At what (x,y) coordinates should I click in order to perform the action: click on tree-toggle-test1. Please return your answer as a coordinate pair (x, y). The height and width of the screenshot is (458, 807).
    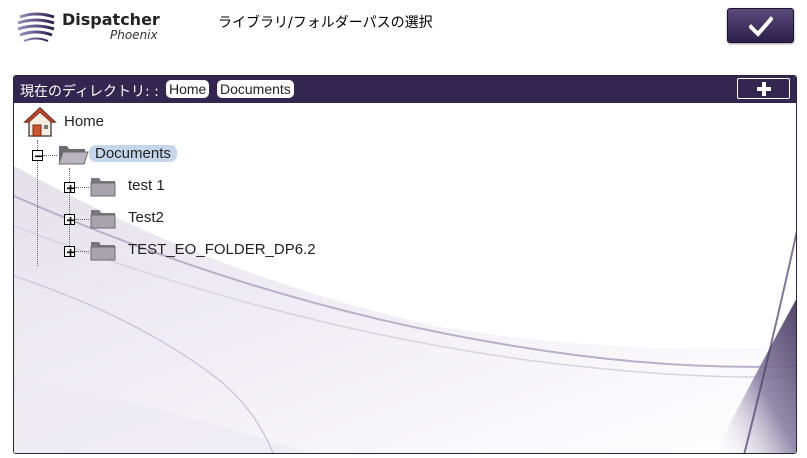
    Looking at the image, I should click on (69, 187).